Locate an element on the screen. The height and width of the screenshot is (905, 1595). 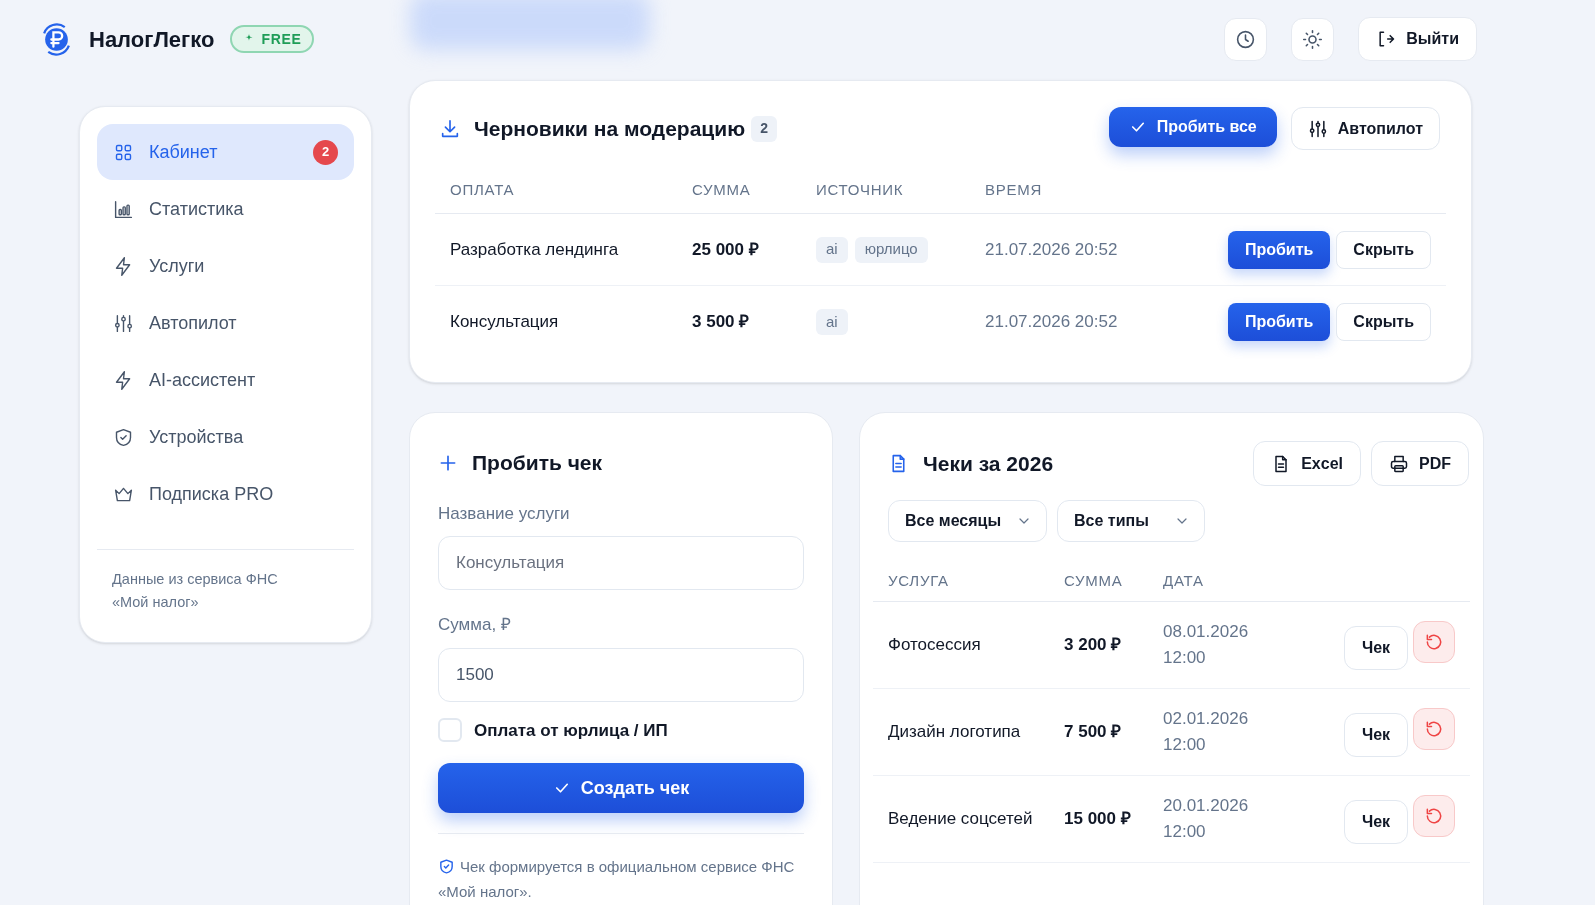
bar-chart-icon is located at coordinates (123, 209).